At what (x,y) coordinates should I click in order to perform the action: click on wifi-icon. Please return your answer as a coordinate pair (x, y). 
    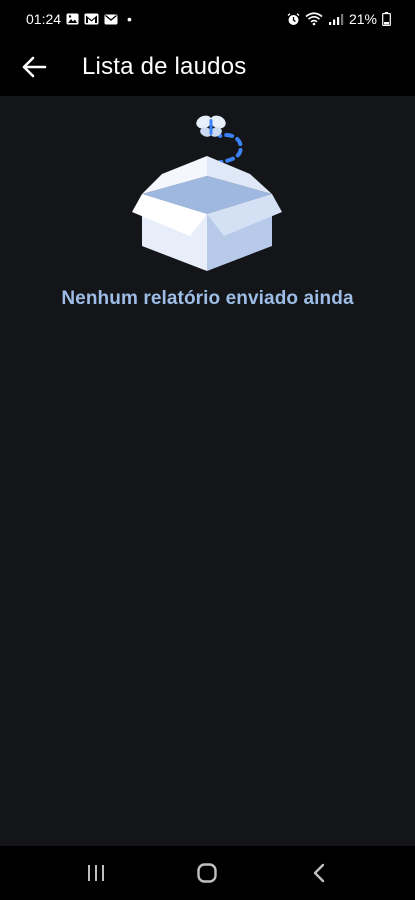
    Looking at the image, I should click on (314, 19).